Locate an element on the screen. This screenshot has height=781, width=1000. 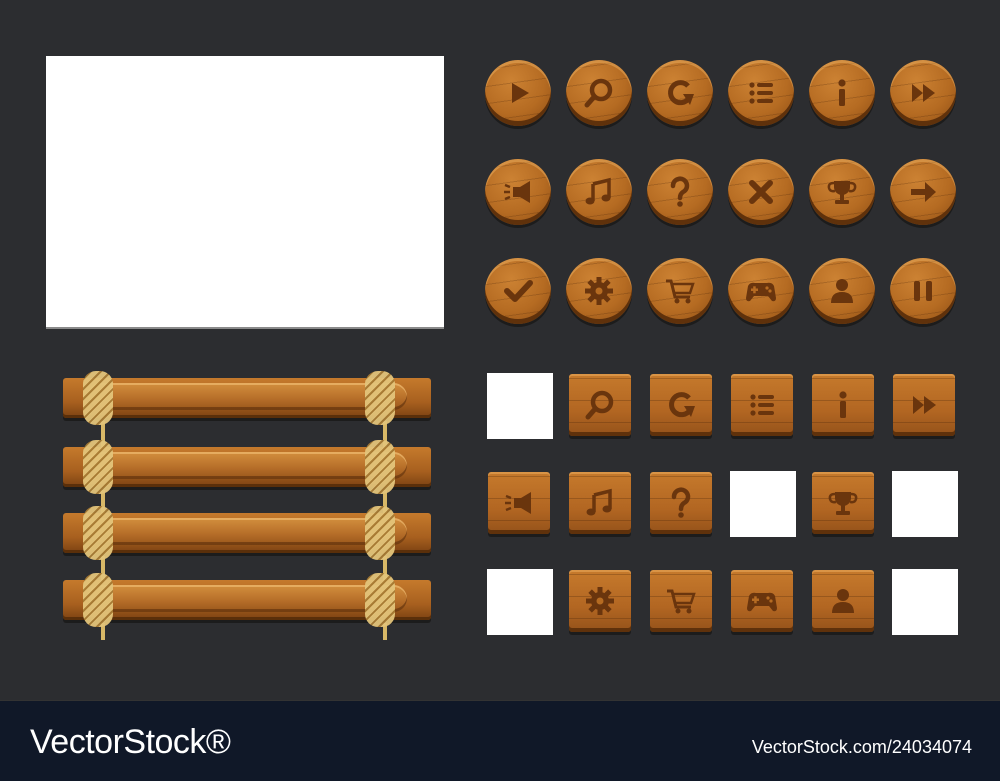
round-button-user-profile is located at coordinates (842, 291).